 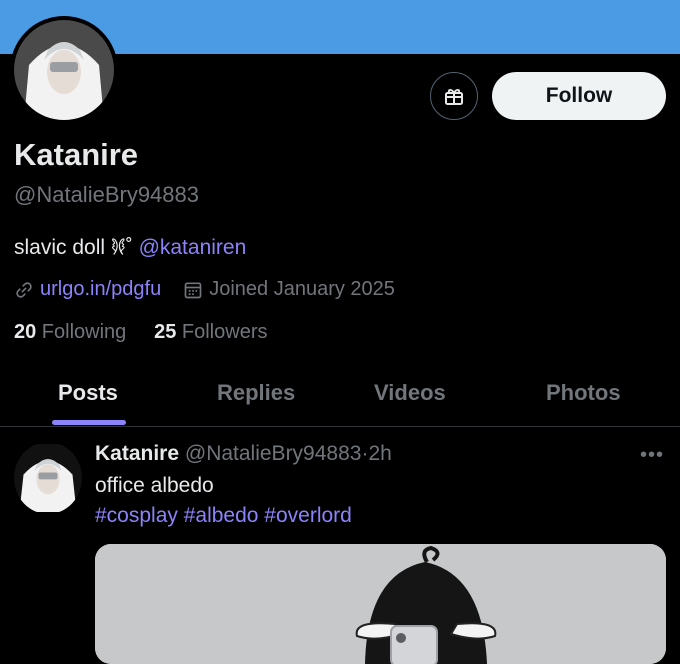 I want to click on avatar-image, so click(x=64, y=70).